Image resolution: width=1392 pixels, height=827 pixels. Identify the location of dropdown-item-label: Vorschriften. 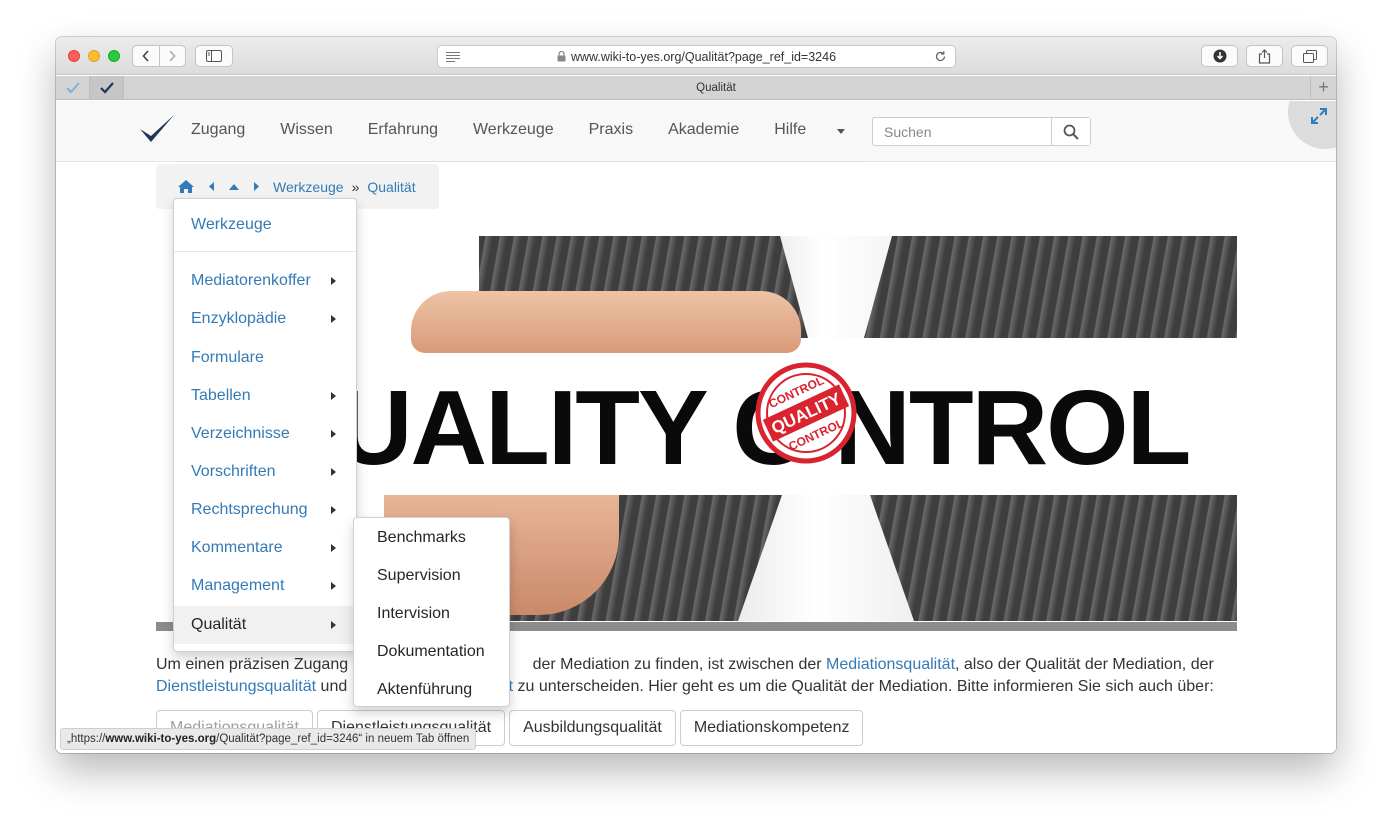
(233, 471).